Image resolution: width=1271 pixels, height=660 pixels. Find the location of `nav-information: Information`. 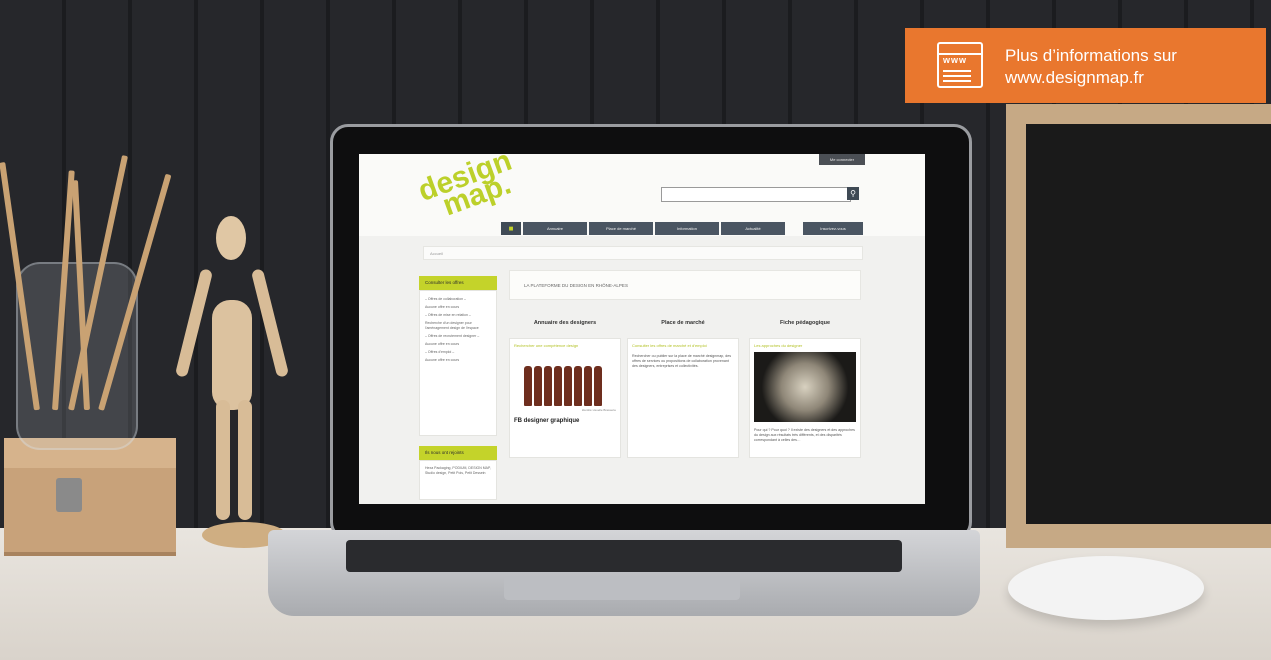

nav-information: Information is located at coordinates (687, 228).